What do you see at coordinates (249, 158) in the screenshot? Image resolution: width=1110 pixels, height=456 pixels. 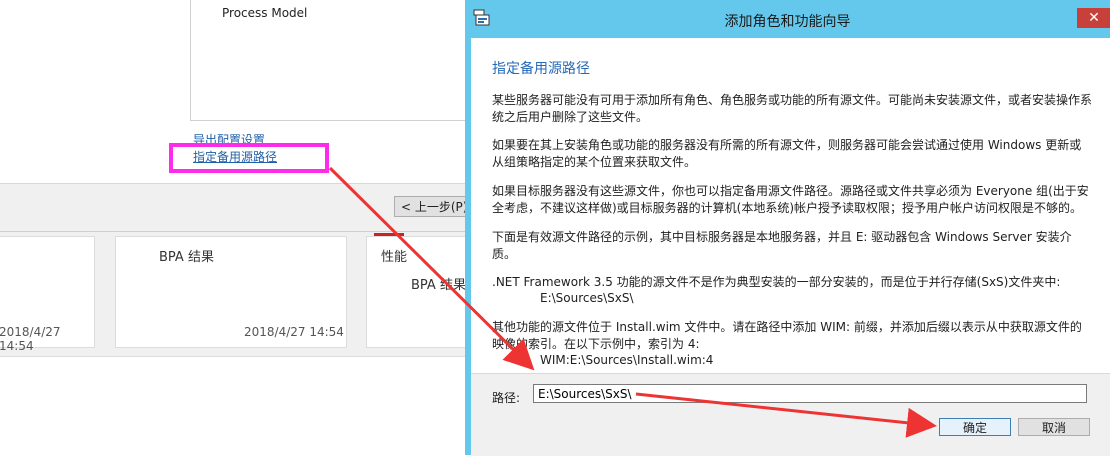 I see `highlight-annotation` at bounding box center [249, 158].